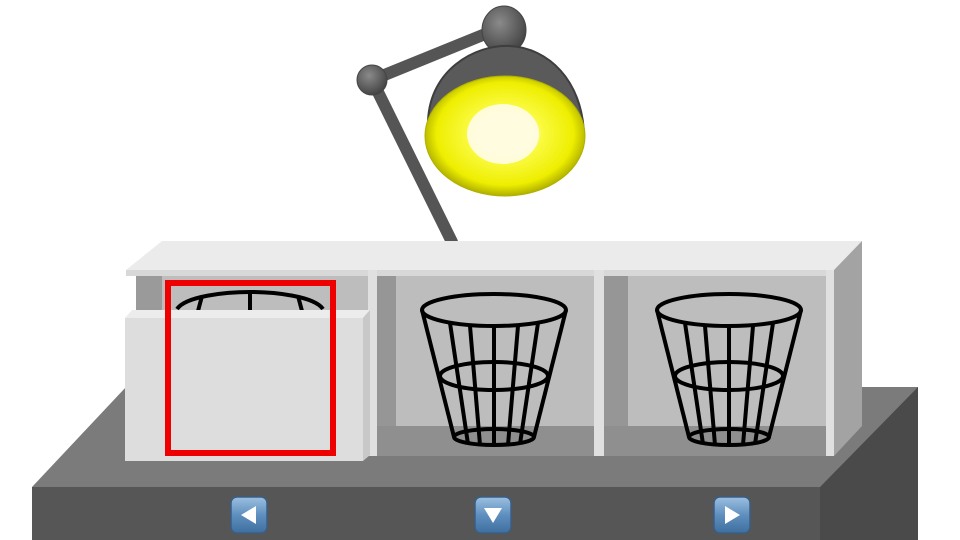  Describe the element at coordinates (249, 515) in the screenshot. I see `left-arrow-button` at that location.